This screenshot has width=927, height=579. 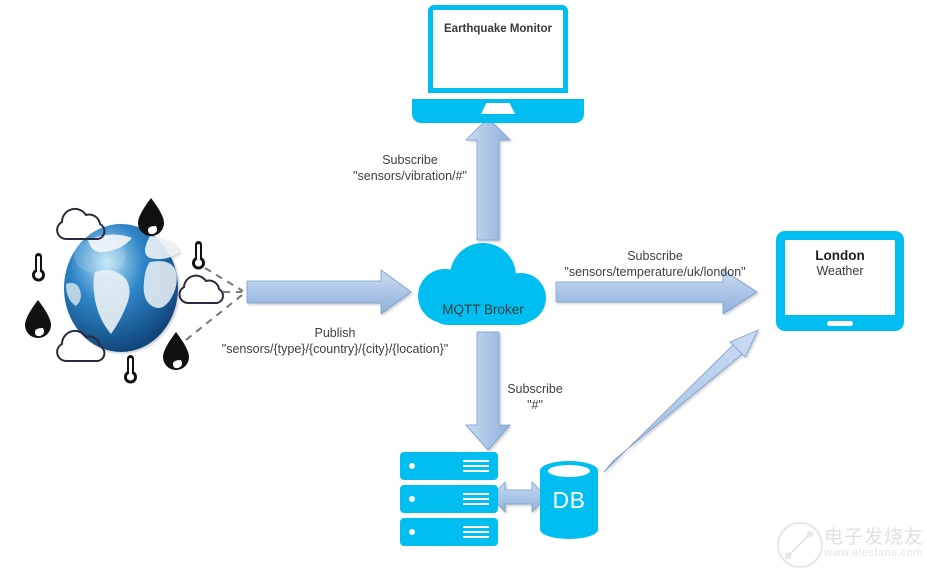 What do you see at coordinates (681, 401) in the screenshot?
I see `db-tablet-arrow` at bounding box center [681, 401].